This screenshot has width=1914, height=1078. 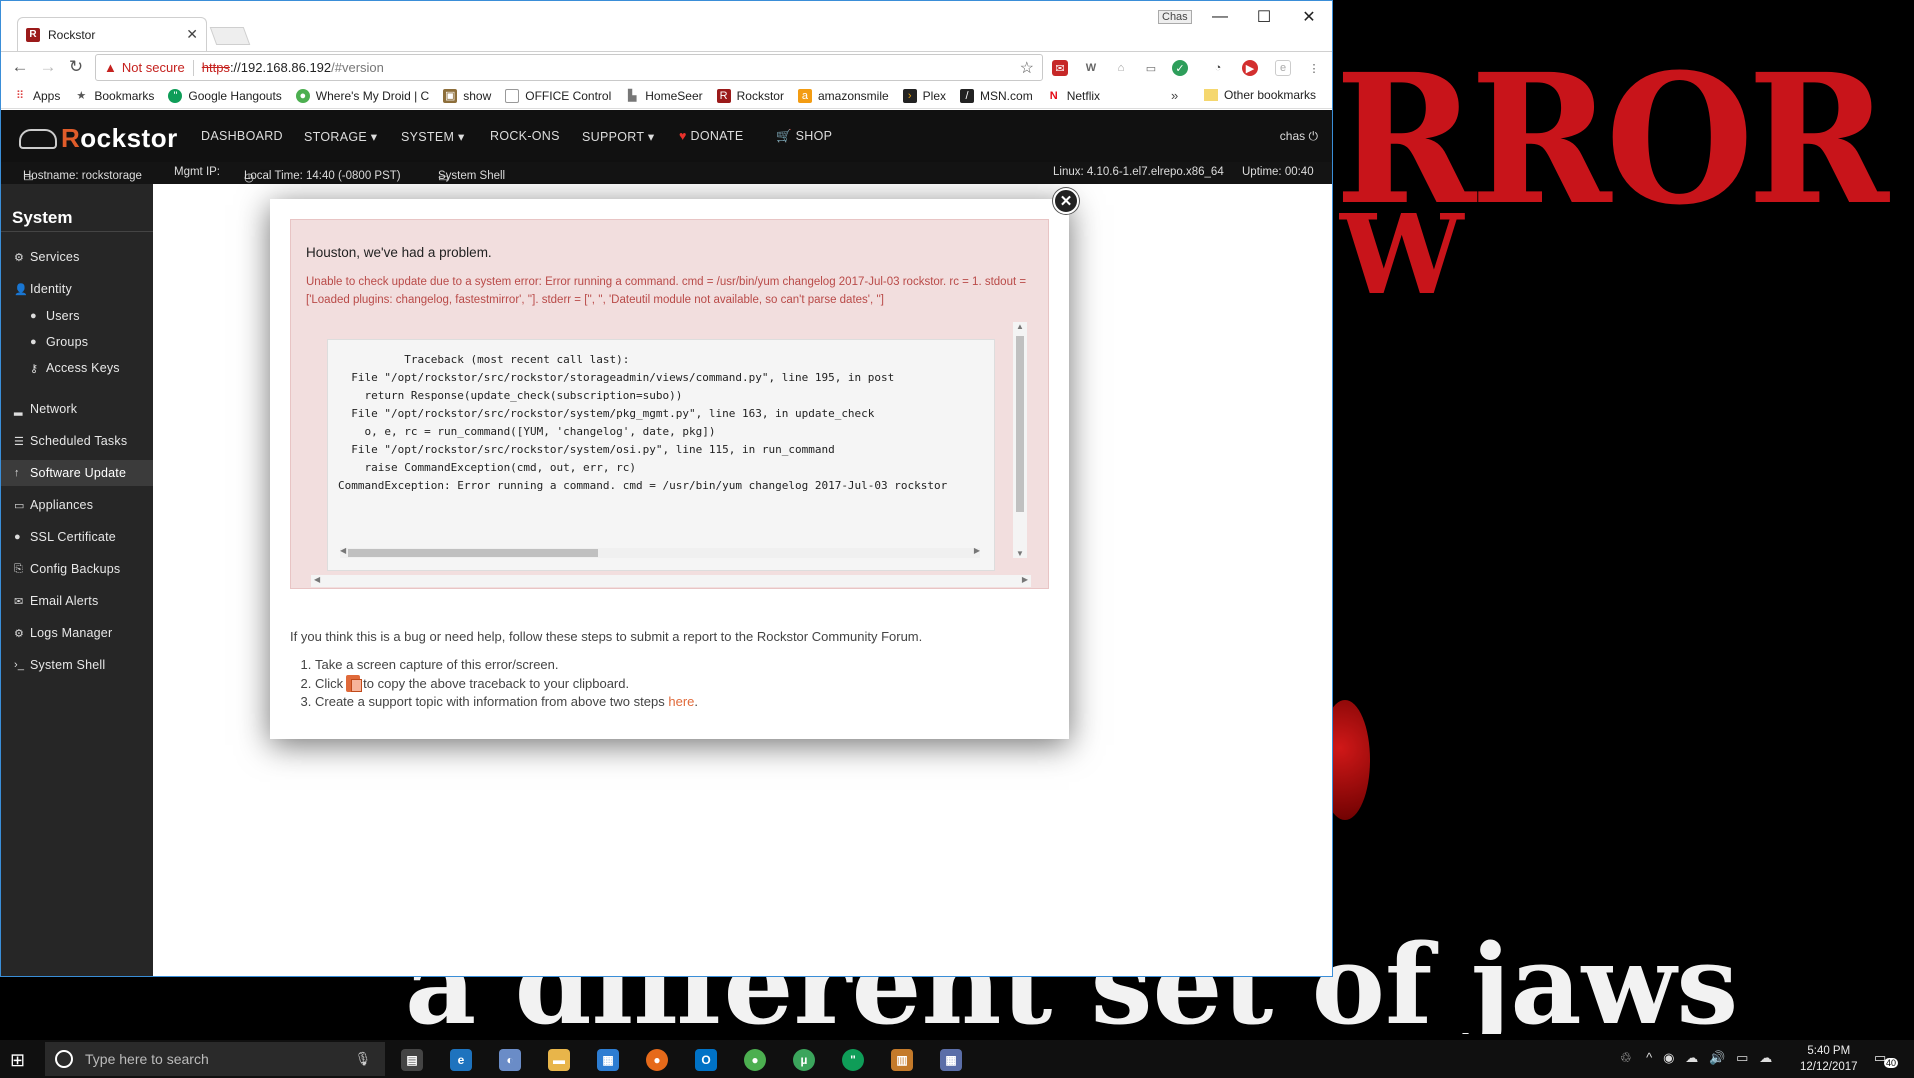 What do you see at coordinates (77, 505) in the screenshot?
I see `sidebar-item-appliances: ▭ Appliances` at bounding box center [77, 505].